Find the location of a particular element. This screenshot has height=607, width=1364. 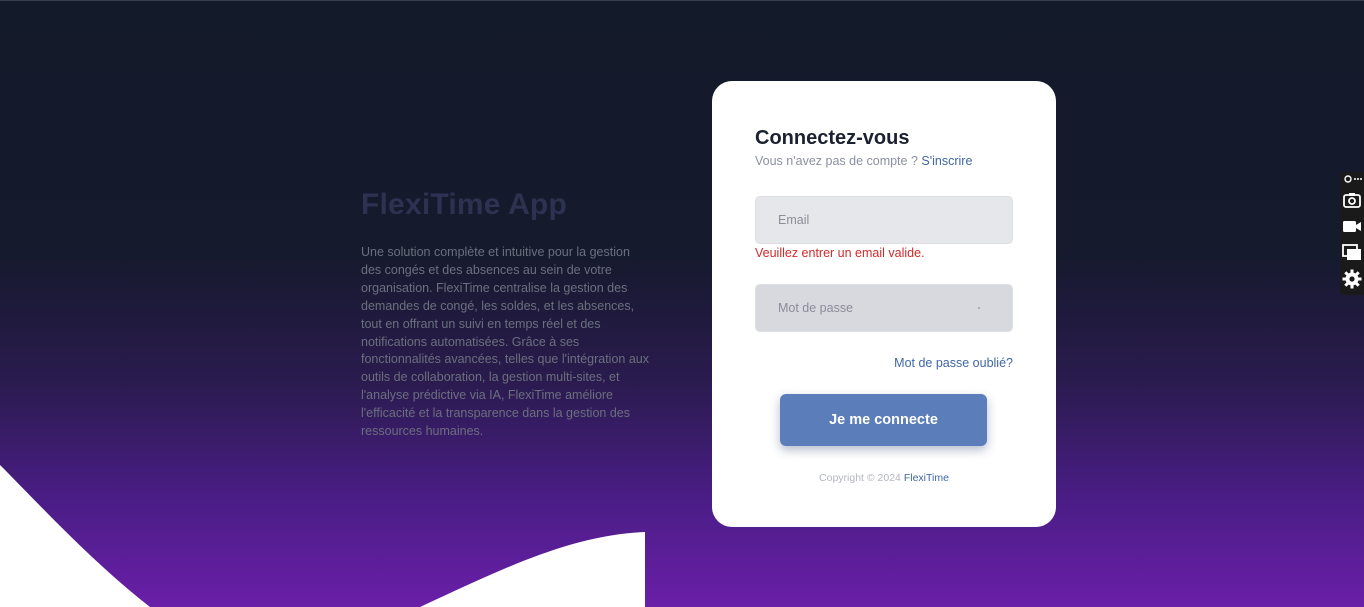

copyright-text: Copyright © 2024 is located at coordinates (861, 478).